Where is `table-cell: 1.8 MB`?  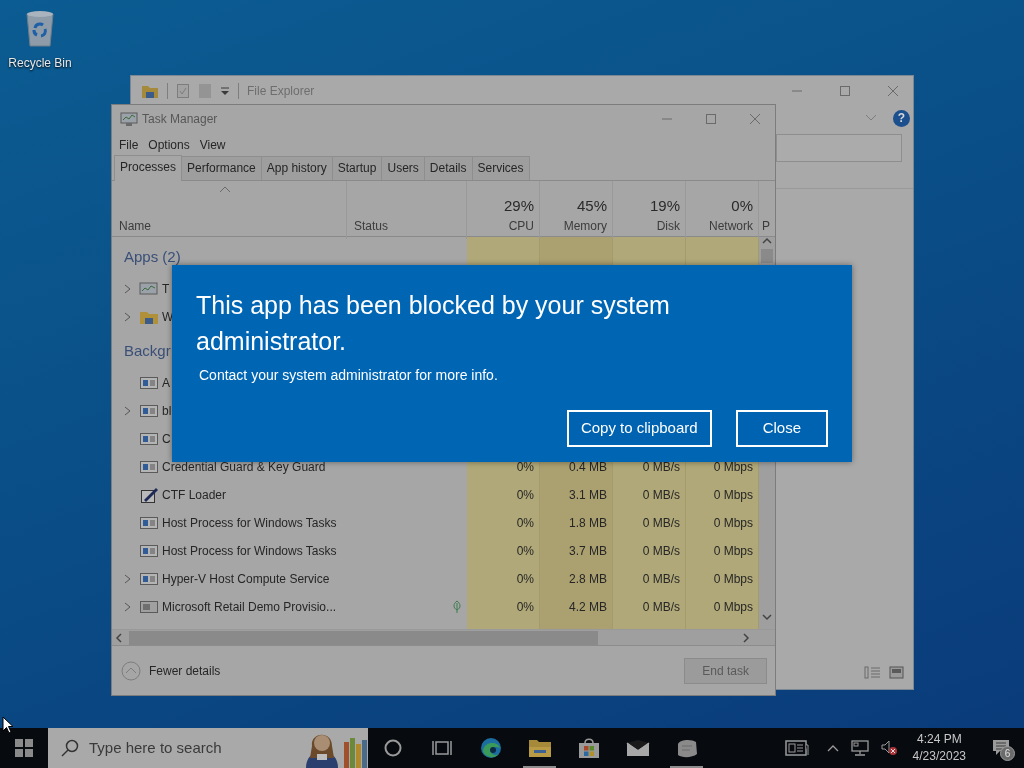 table-cell: 1.8 MB is located at coordinates (576, 522).